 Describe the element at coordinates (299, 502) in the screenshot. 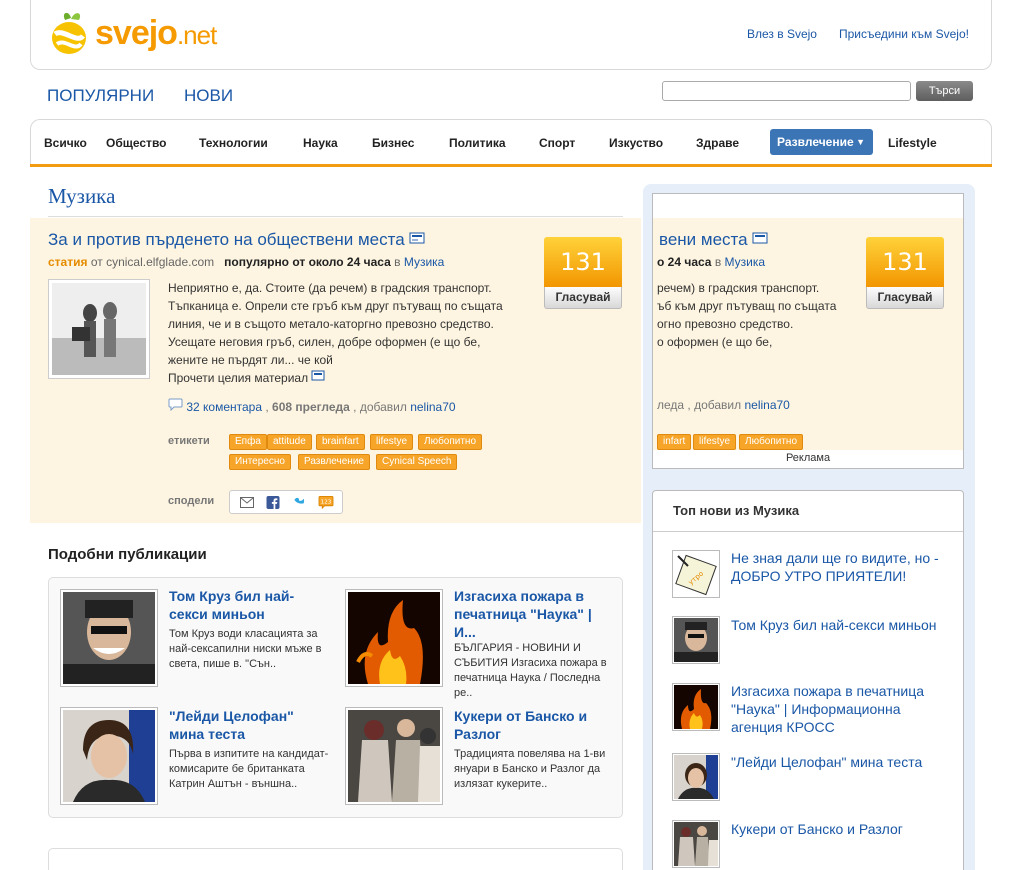

I see `twitter-icon` at that location.